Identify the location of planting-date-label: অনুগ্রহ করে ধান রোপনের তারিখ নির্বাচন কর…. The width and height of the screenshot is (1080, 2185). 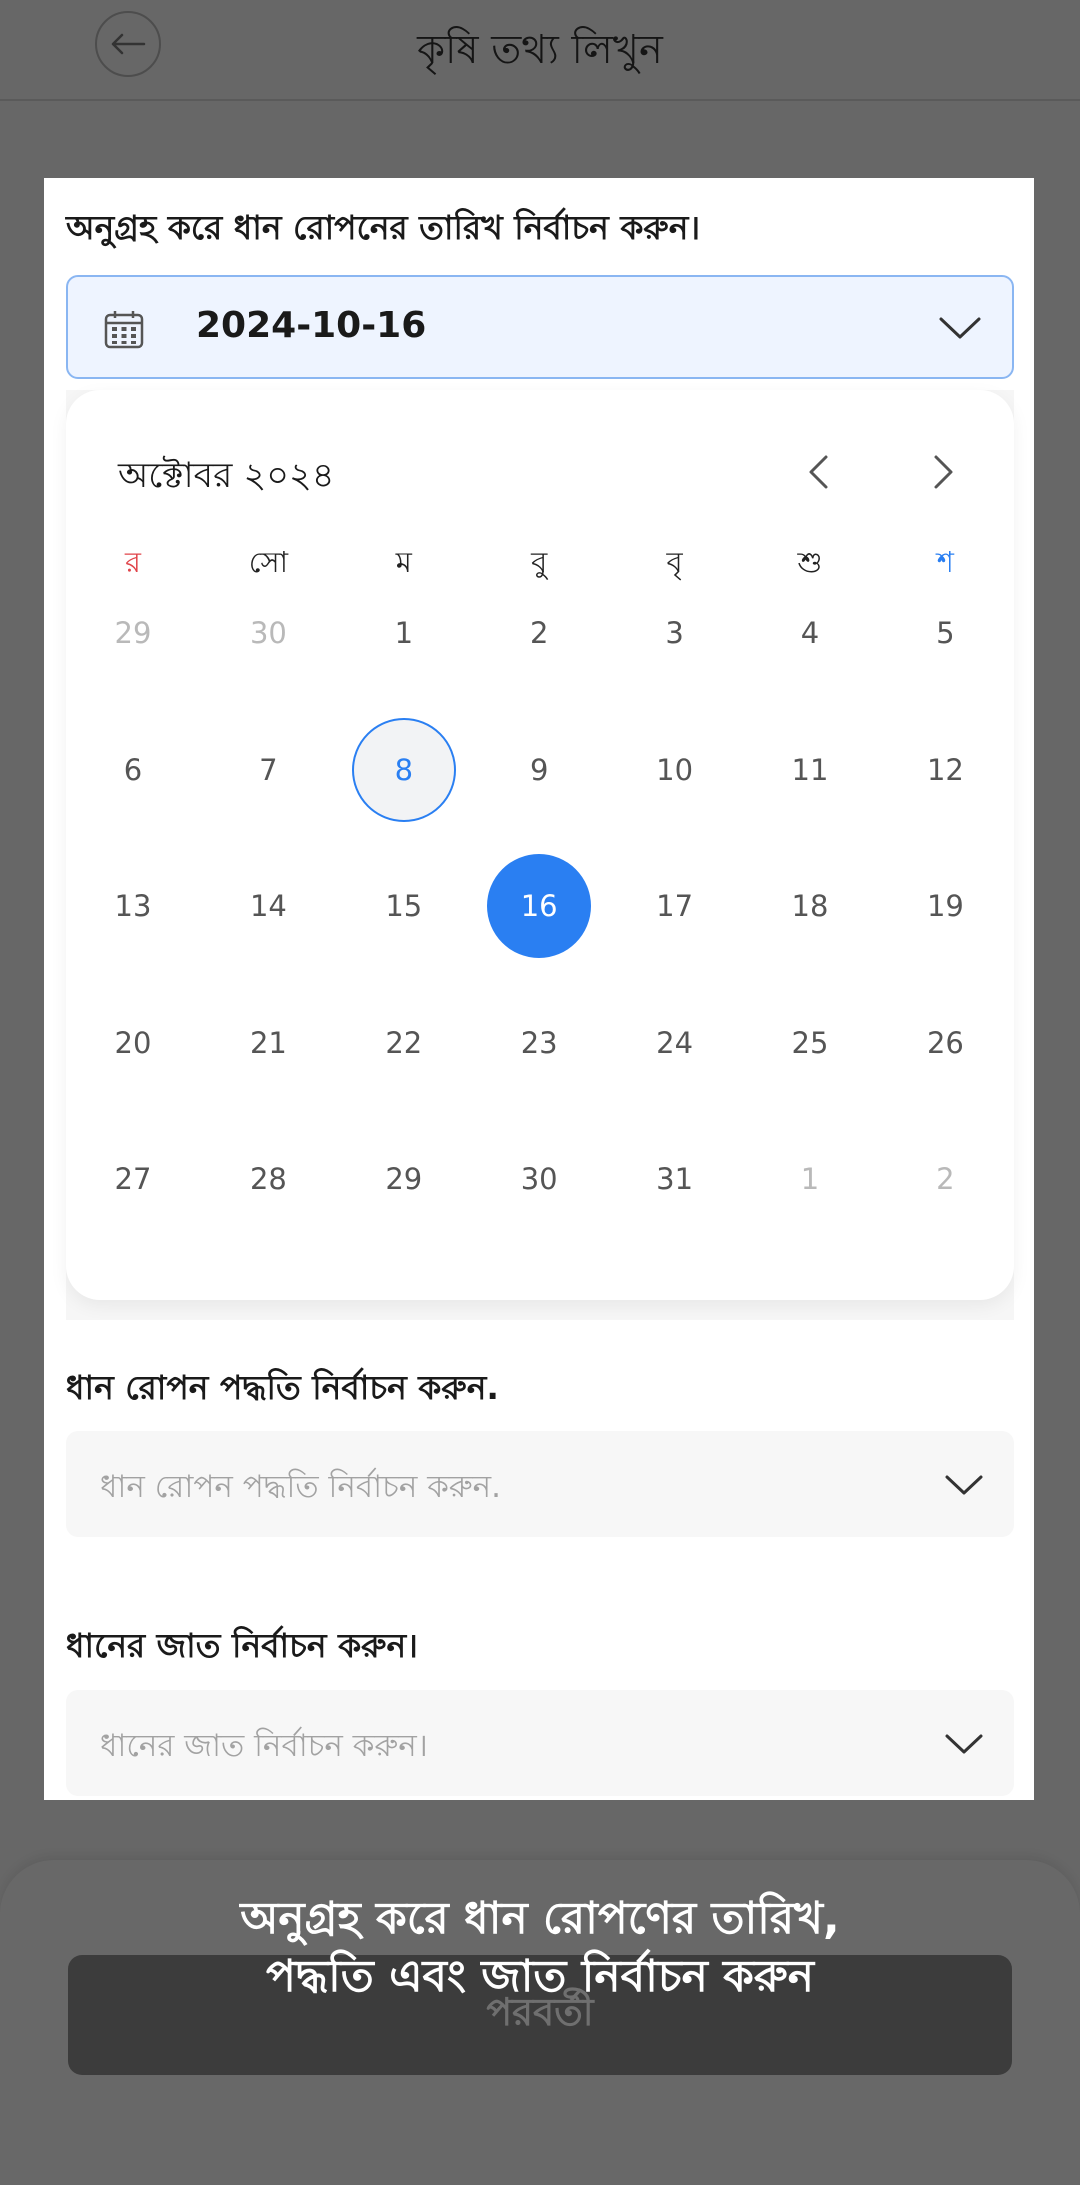
(383, 227).